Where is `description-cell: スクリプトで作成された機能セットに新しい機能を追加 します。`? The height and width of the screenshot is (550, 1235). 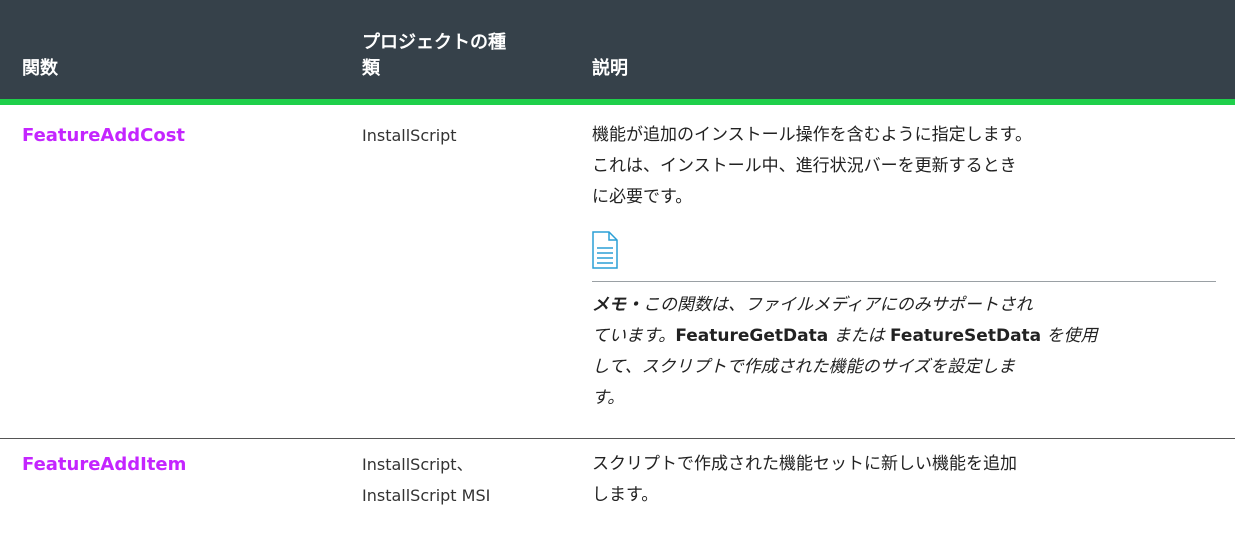 description-cell: スクリプトで作成された機能セットに新しい機能を追加 します。 is located at coordinates (902, 475).